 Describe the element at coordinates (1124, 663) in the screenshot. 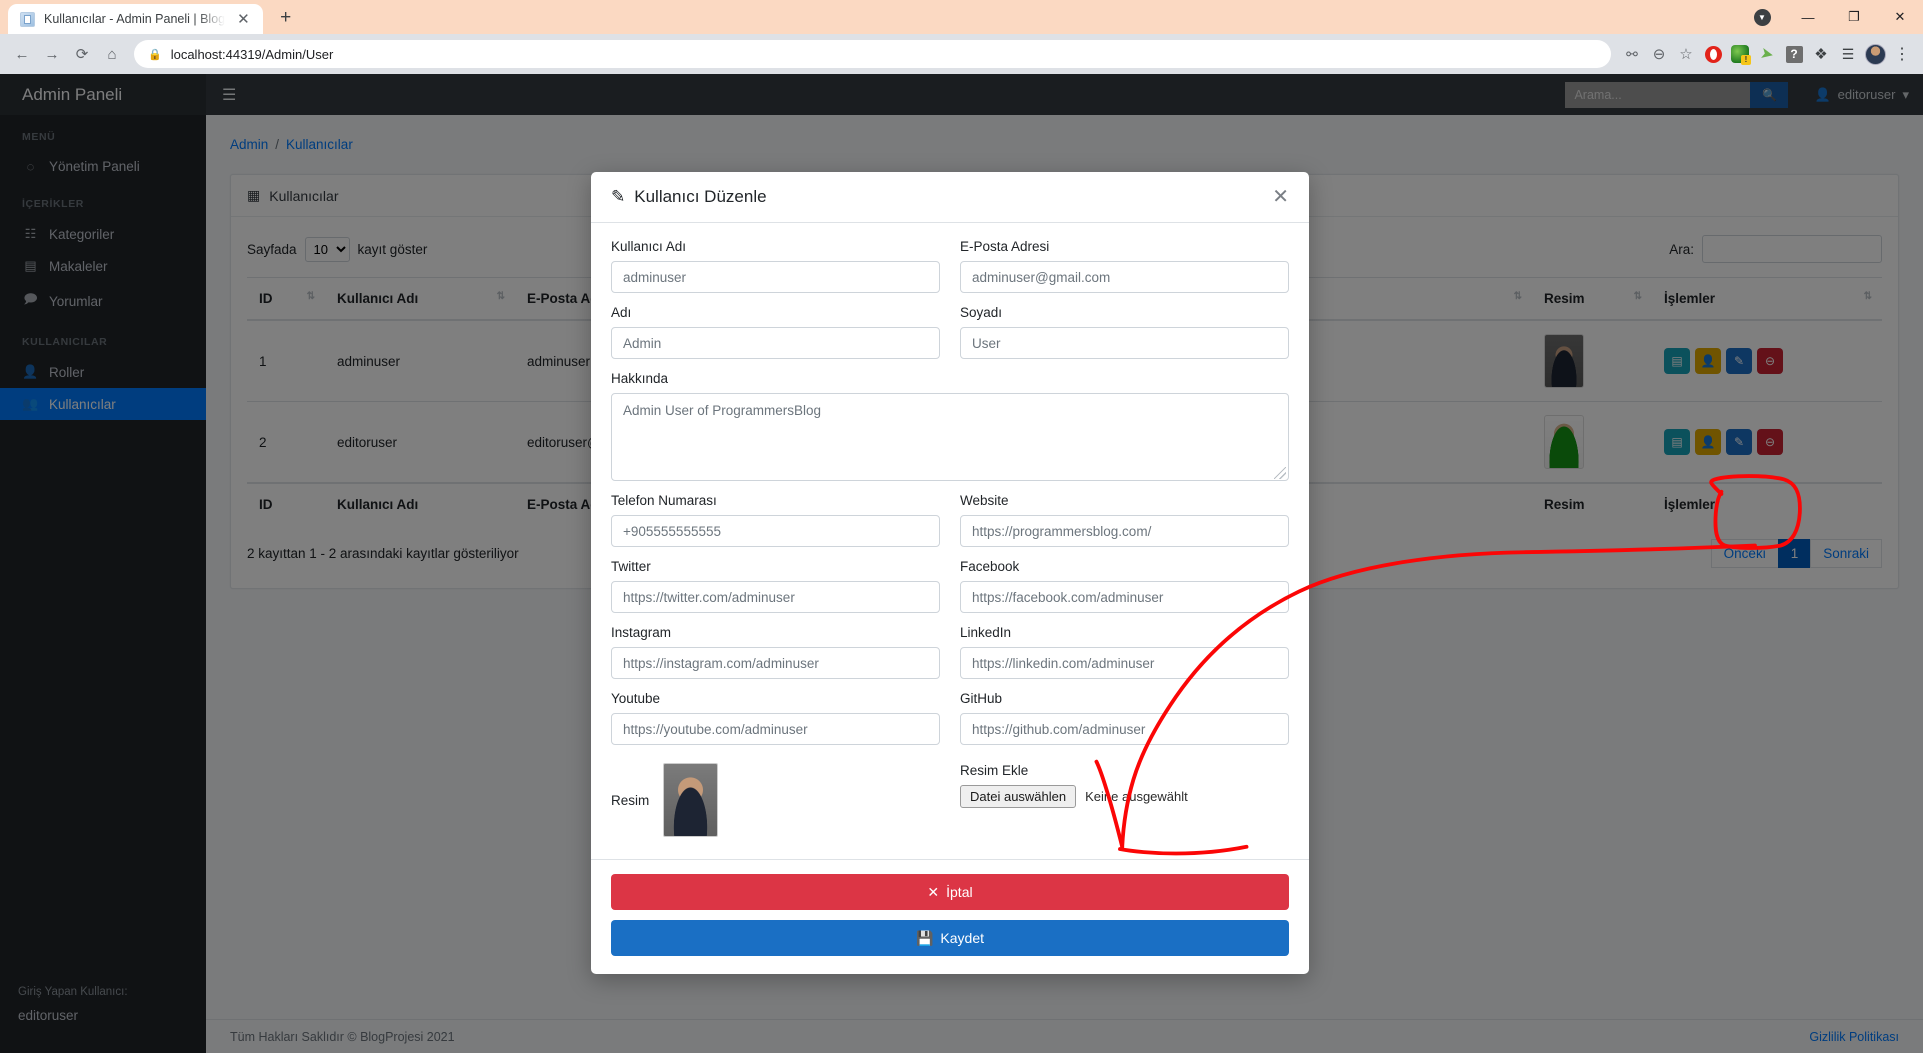

I see `input-linkedin: https://linkedin.com/adminuser` at that location.